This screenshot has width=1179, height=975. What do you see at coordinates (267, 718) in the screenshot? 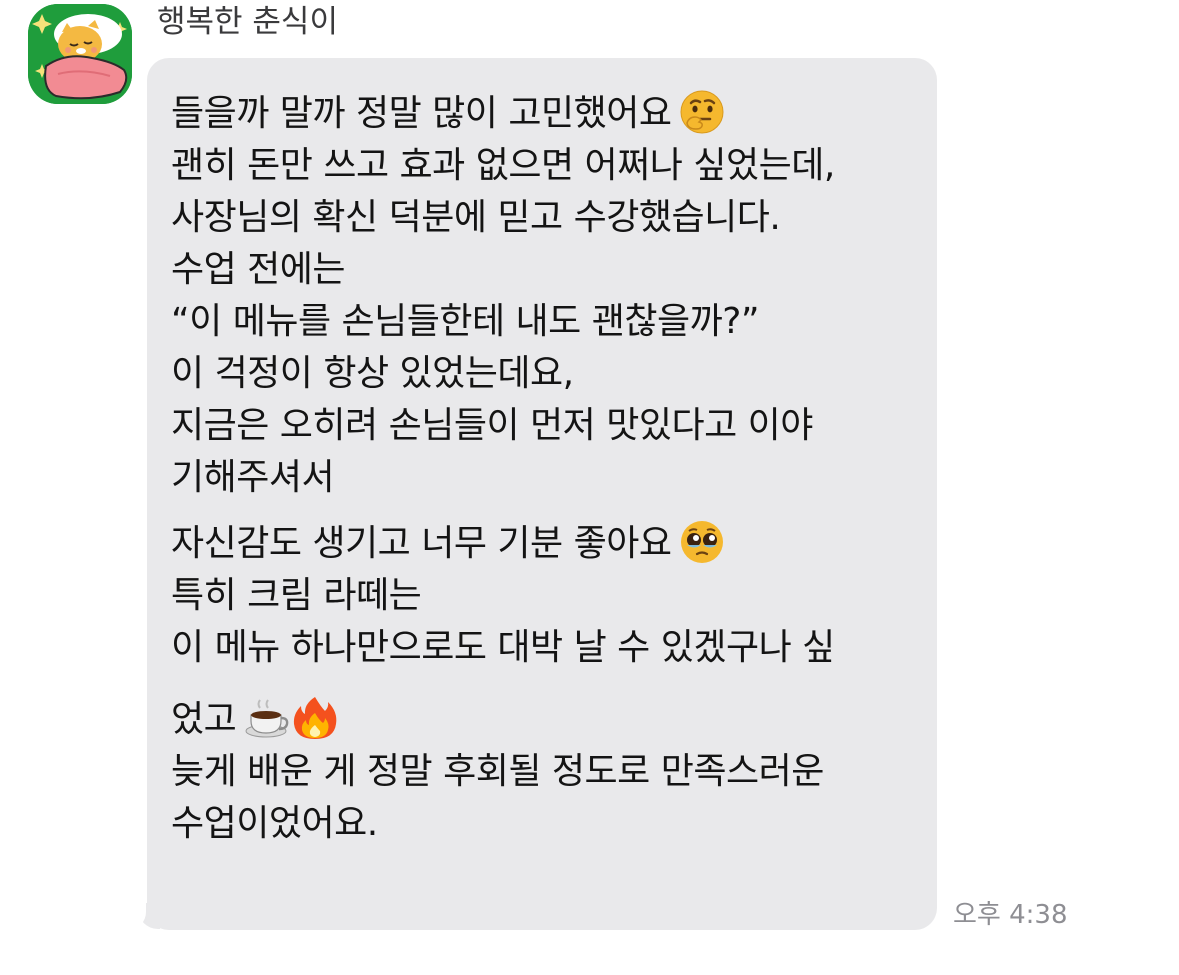
I see `hot-beverage-icon` at bounding box center [267, 718].